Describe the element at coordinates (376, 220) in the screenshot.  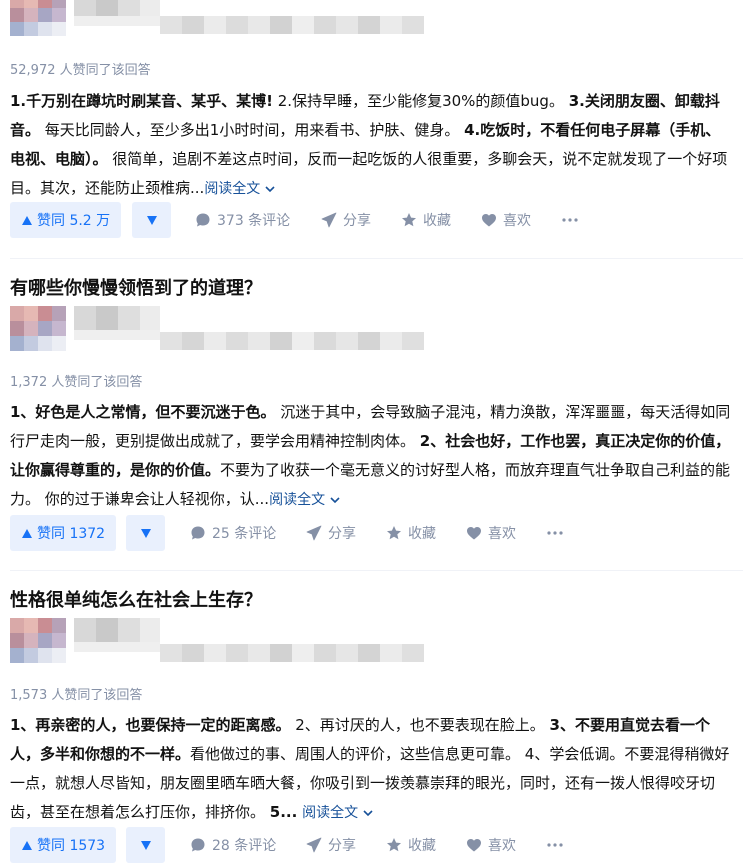
I see `action-bar: 赞同 5.2 万 373 条评论 分享 收藏 喜欢` at that location.